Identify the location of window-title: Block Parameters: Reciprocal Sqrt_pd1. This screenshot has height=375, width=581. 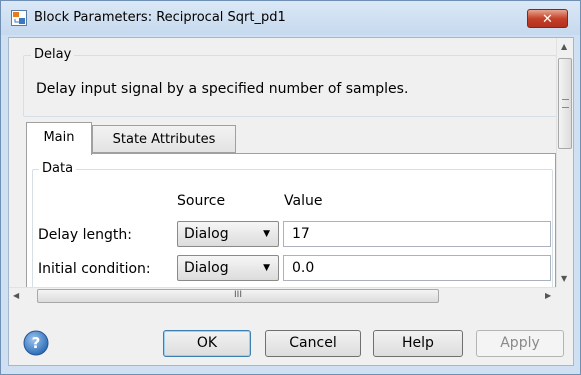
(160, 17).